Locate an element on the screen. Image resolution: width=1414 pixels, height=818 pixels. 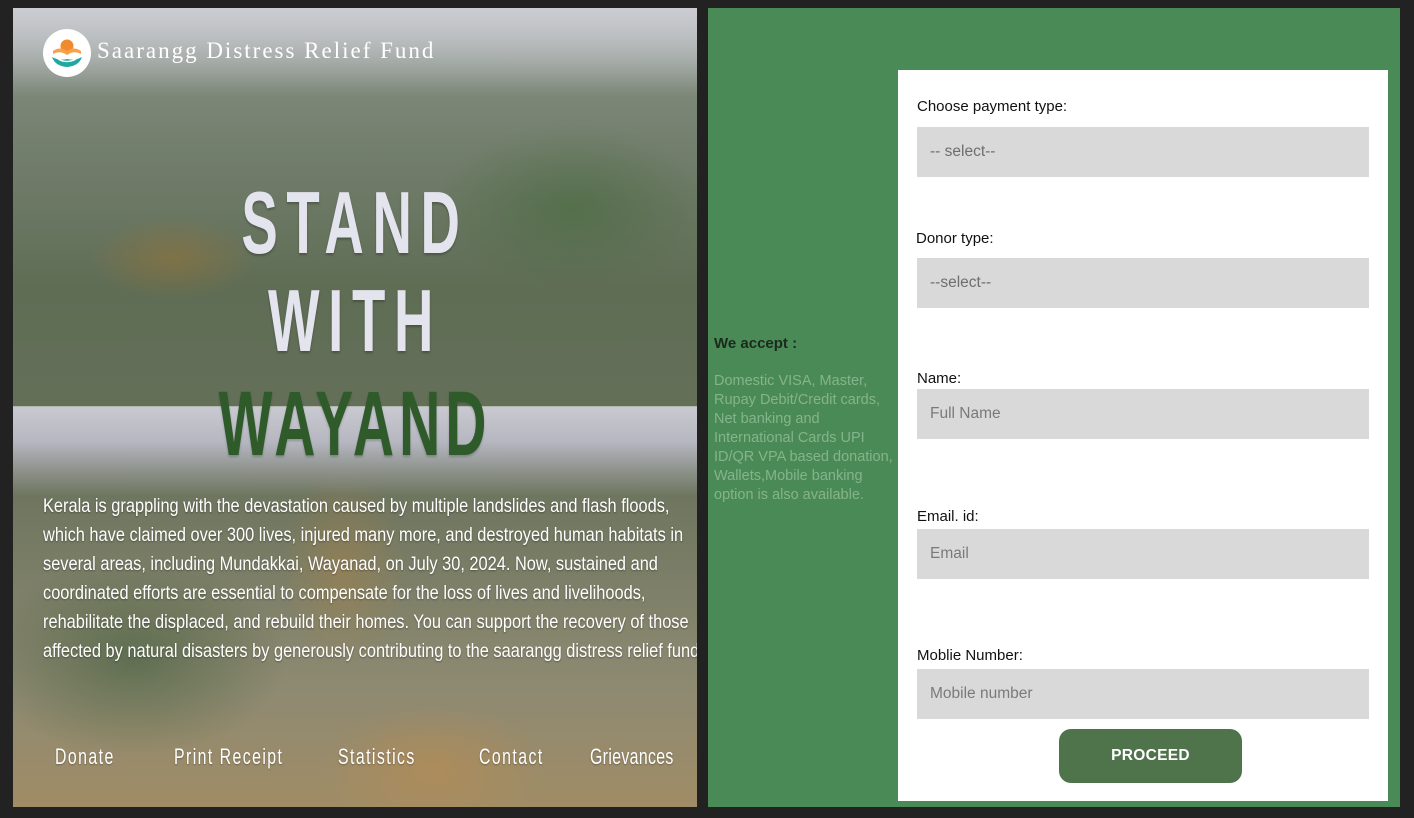
headline-wayand: WAYAND is located at coordinates (355, 424).